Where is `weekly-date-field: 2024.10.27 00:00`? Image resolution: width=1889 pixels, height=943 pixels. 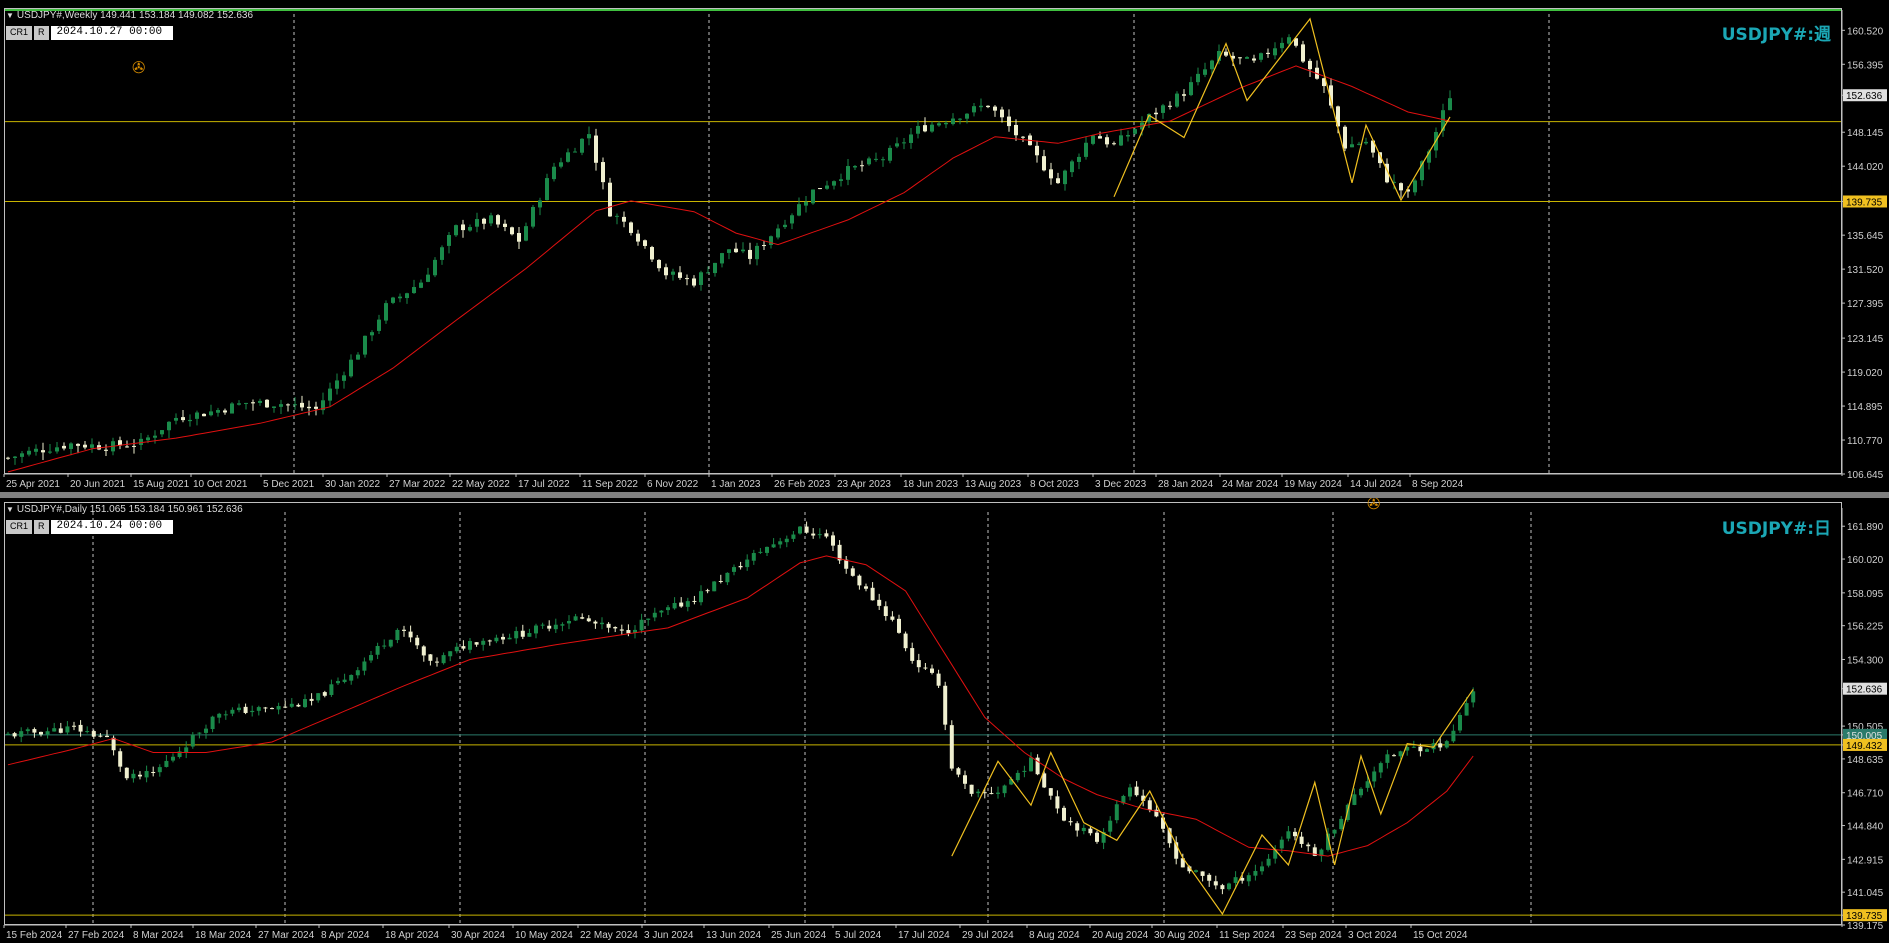 weekly-date-field: 2024.10.27 00:00 is located at coordinates (111, 33).